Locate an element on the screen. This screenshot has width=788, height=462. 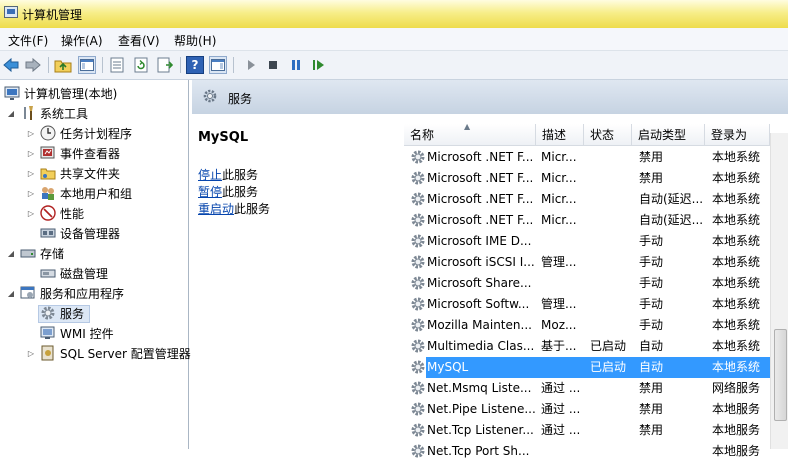
tree-item-computer-management: 计算机管理(本地) is located at coordinates (60, 93).